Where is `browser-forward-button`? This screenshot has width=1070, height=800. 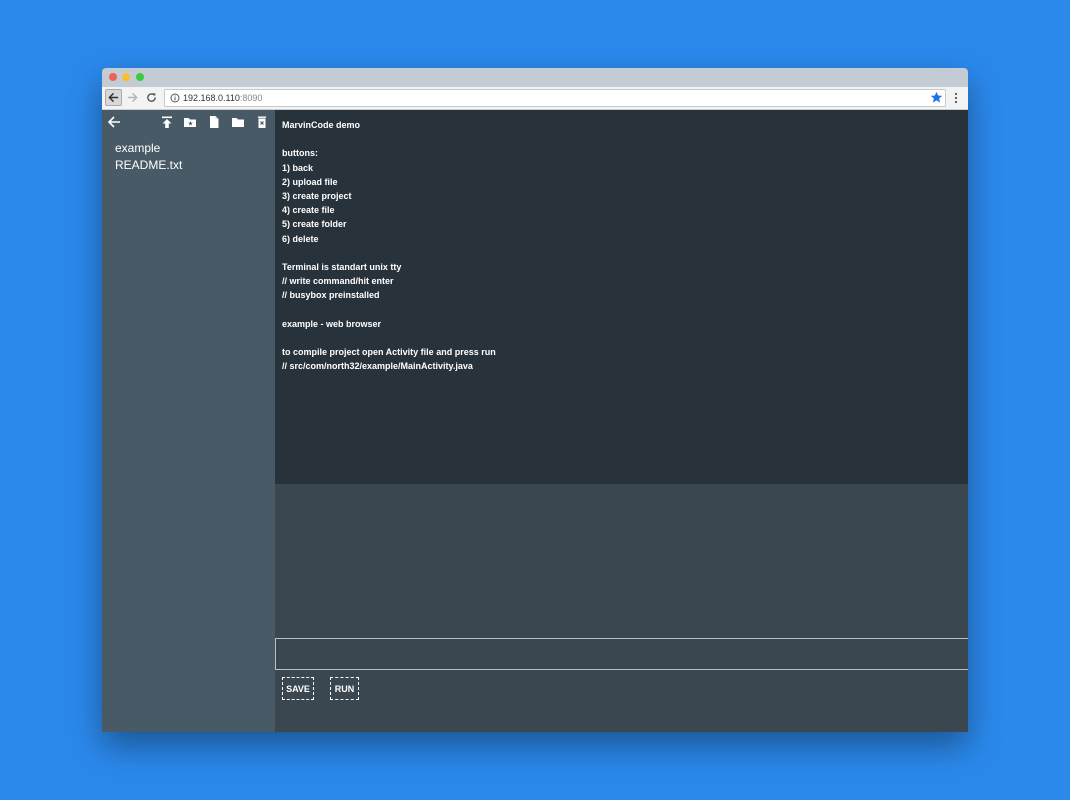
browser-forward-button is located at coordinates (132, 97).